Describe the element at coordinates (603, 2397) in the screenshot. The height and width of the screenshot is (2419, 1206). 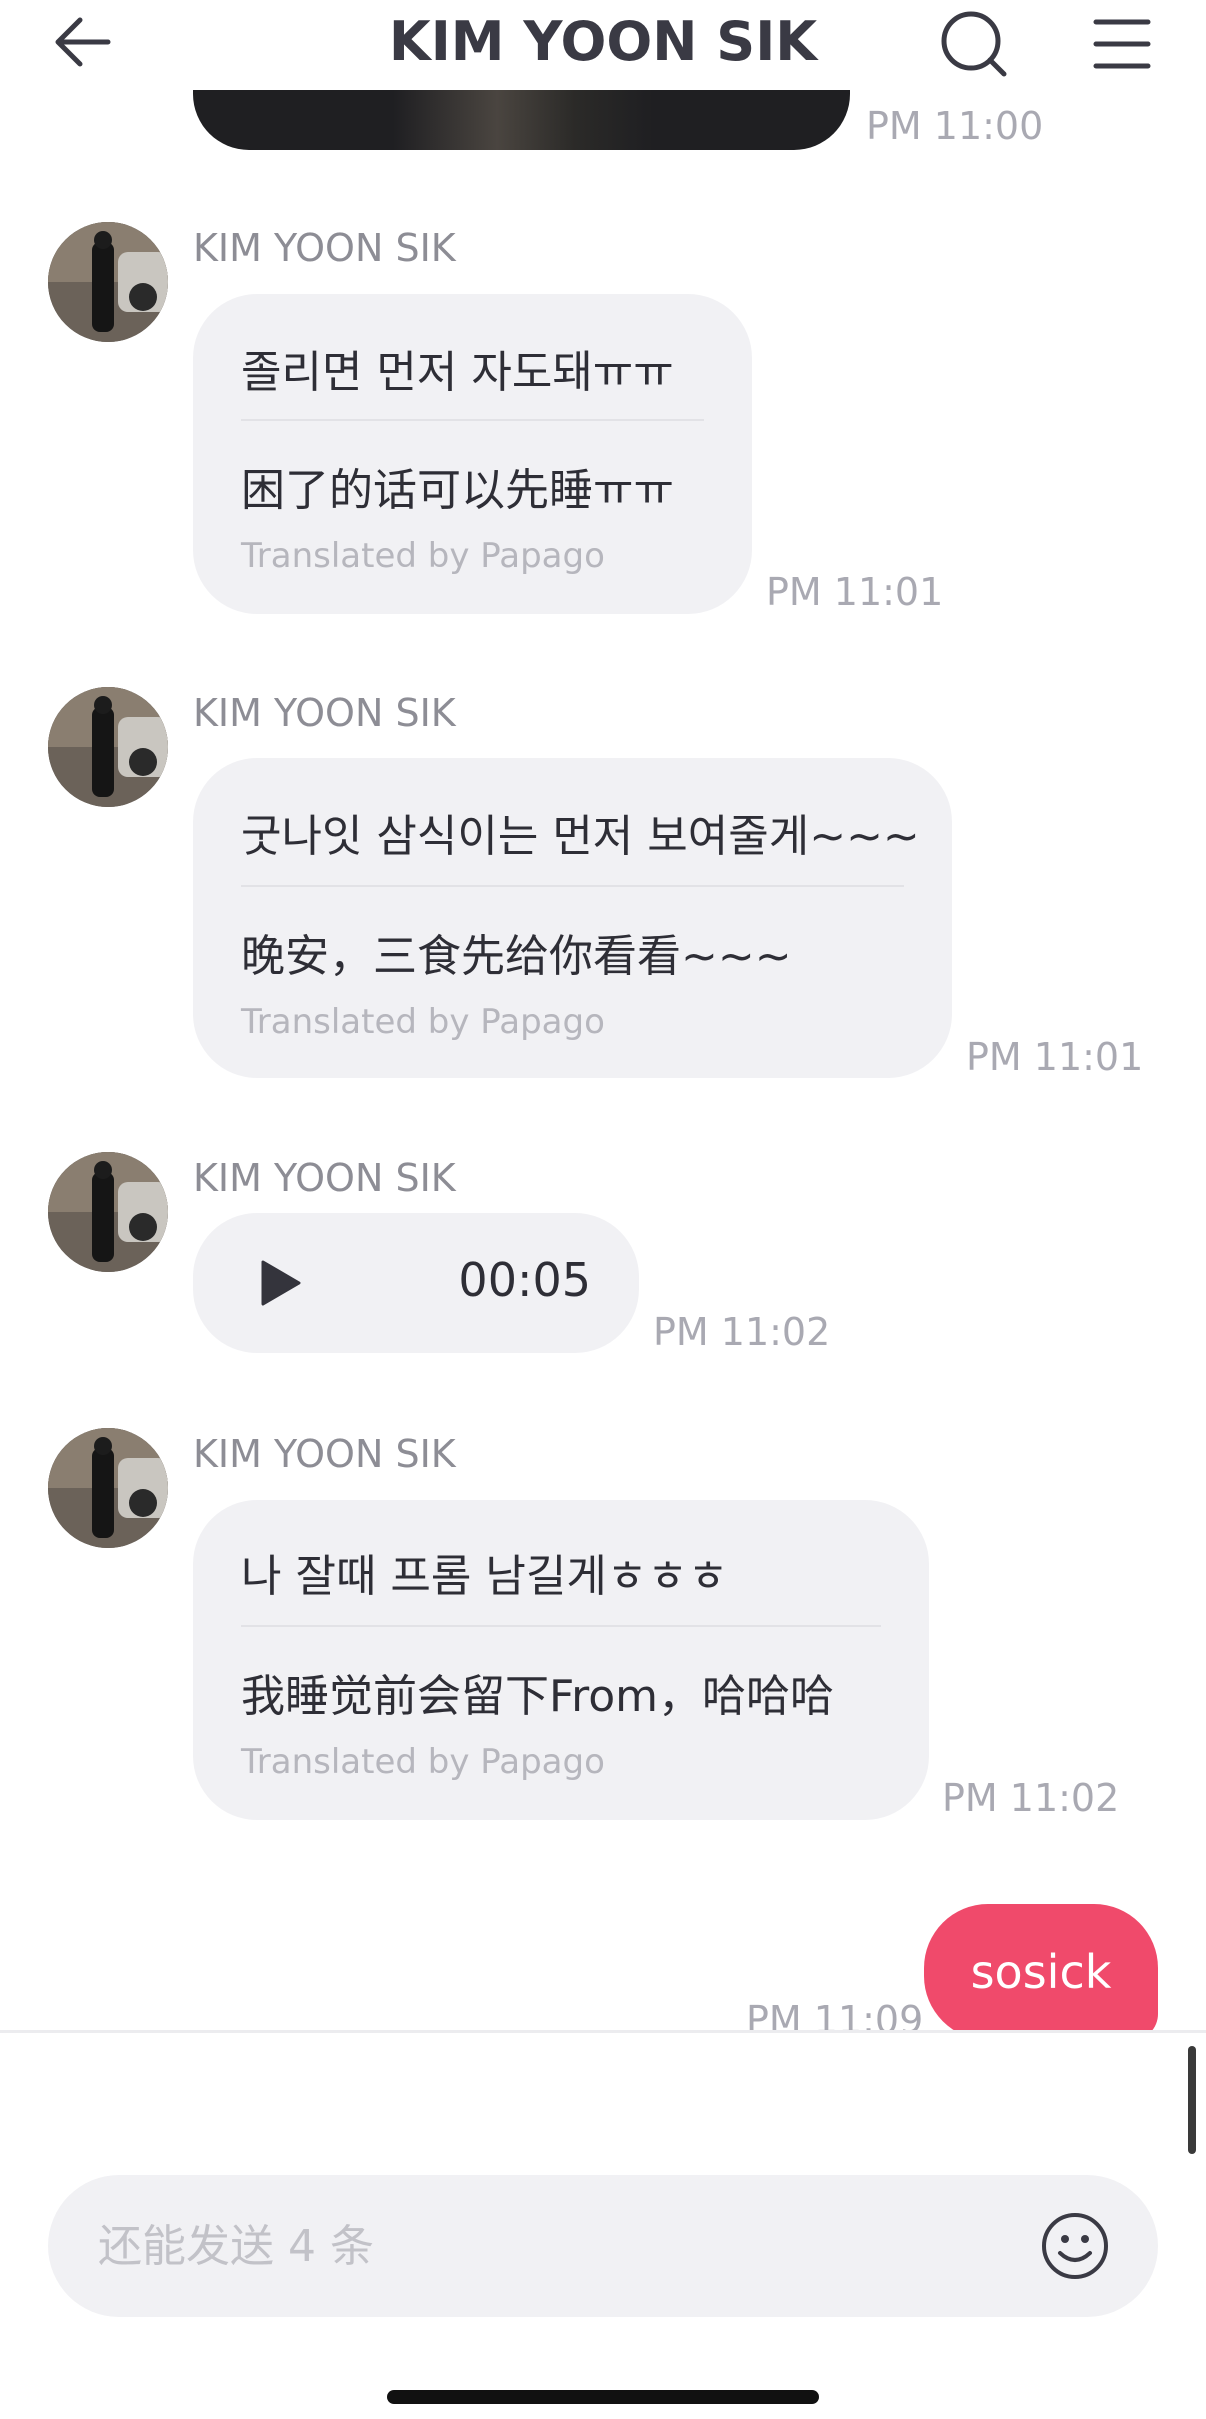
I see `home-indicator` at that location.